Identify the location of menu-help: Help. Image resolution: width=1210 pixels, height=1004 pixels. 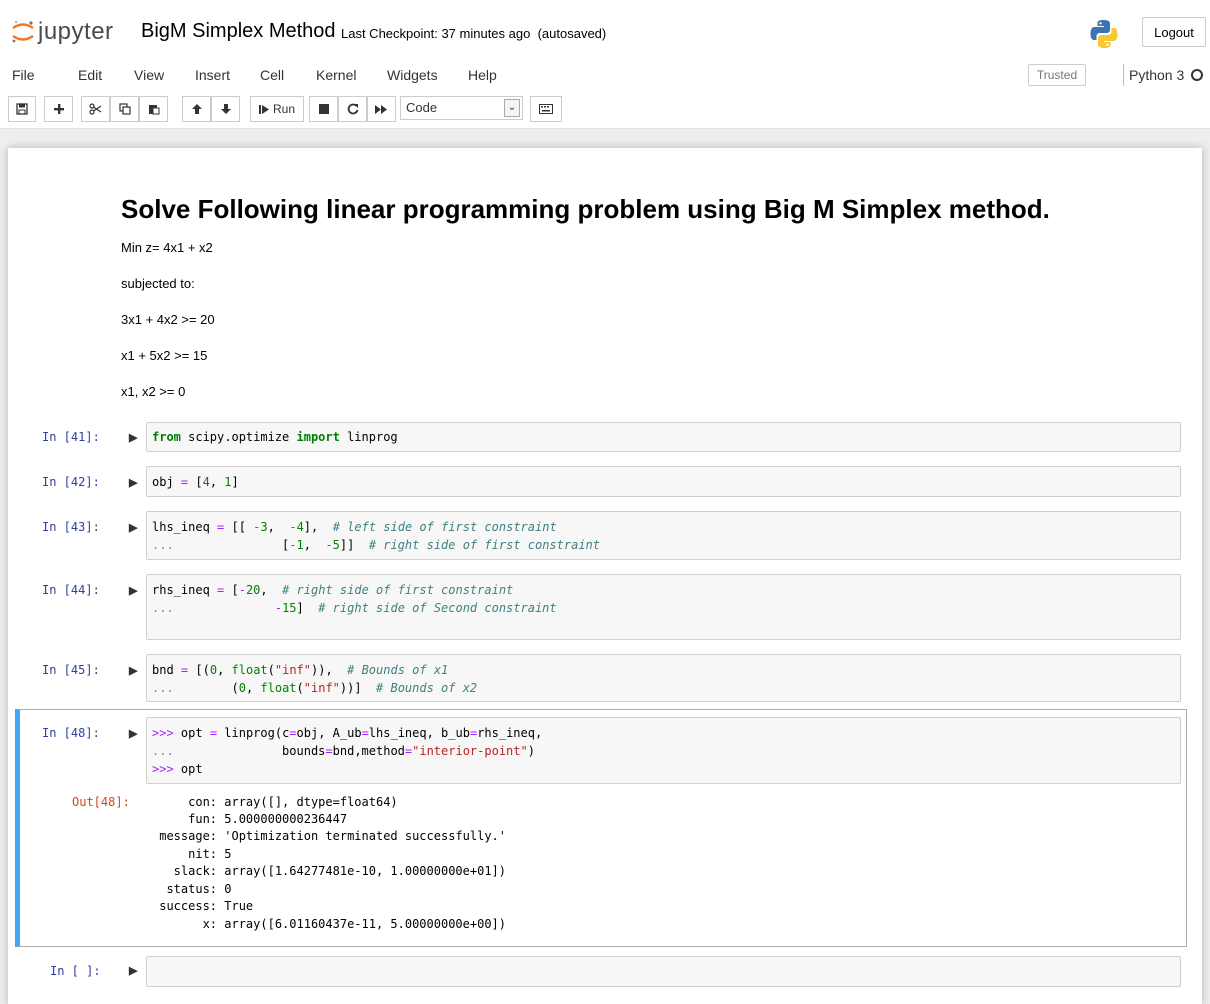
(482, 75).